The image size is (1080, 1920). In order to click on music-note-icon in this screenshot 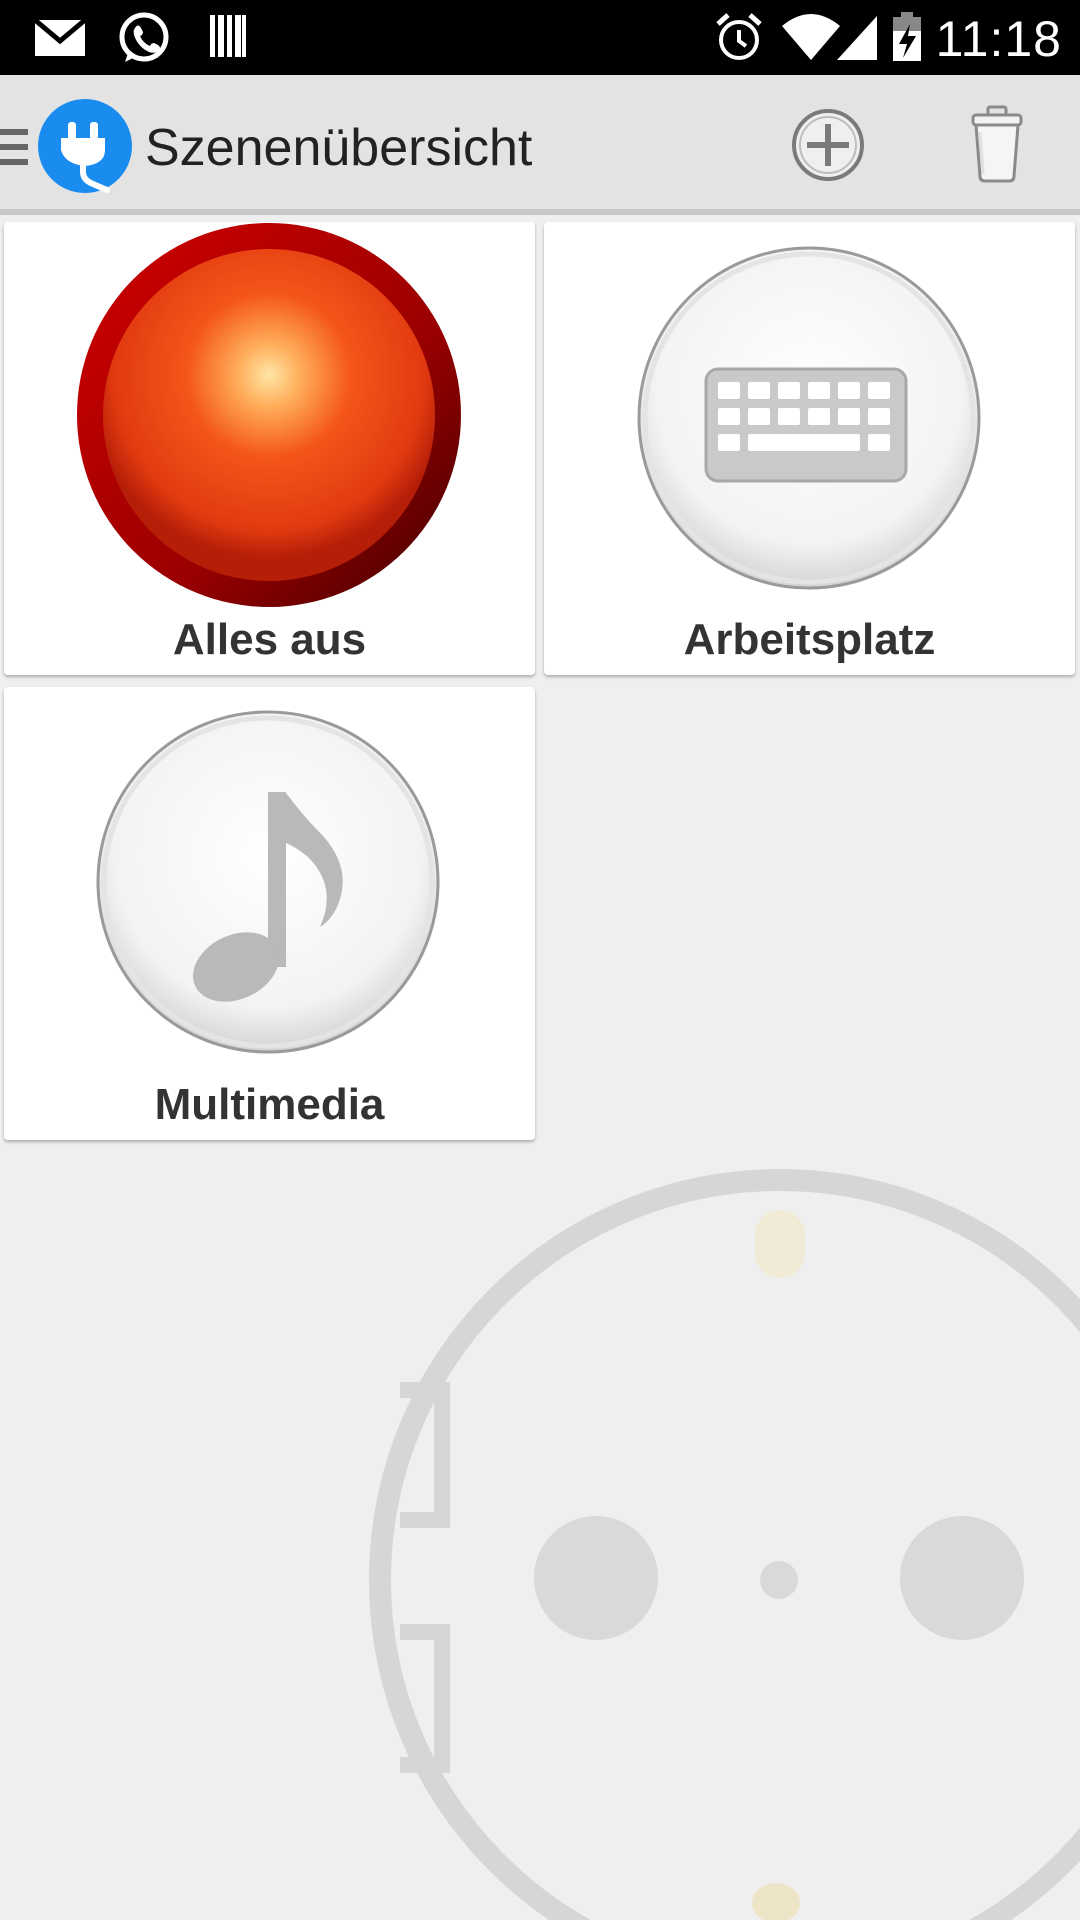, I will do `click(268, 882)`.